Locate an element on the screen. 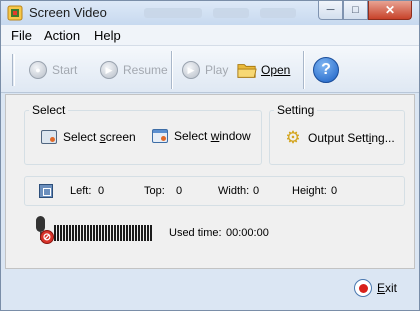 The height and width of the screenshot is (311, 420). minimize-button: ─ is located at coordinates (330, 10).